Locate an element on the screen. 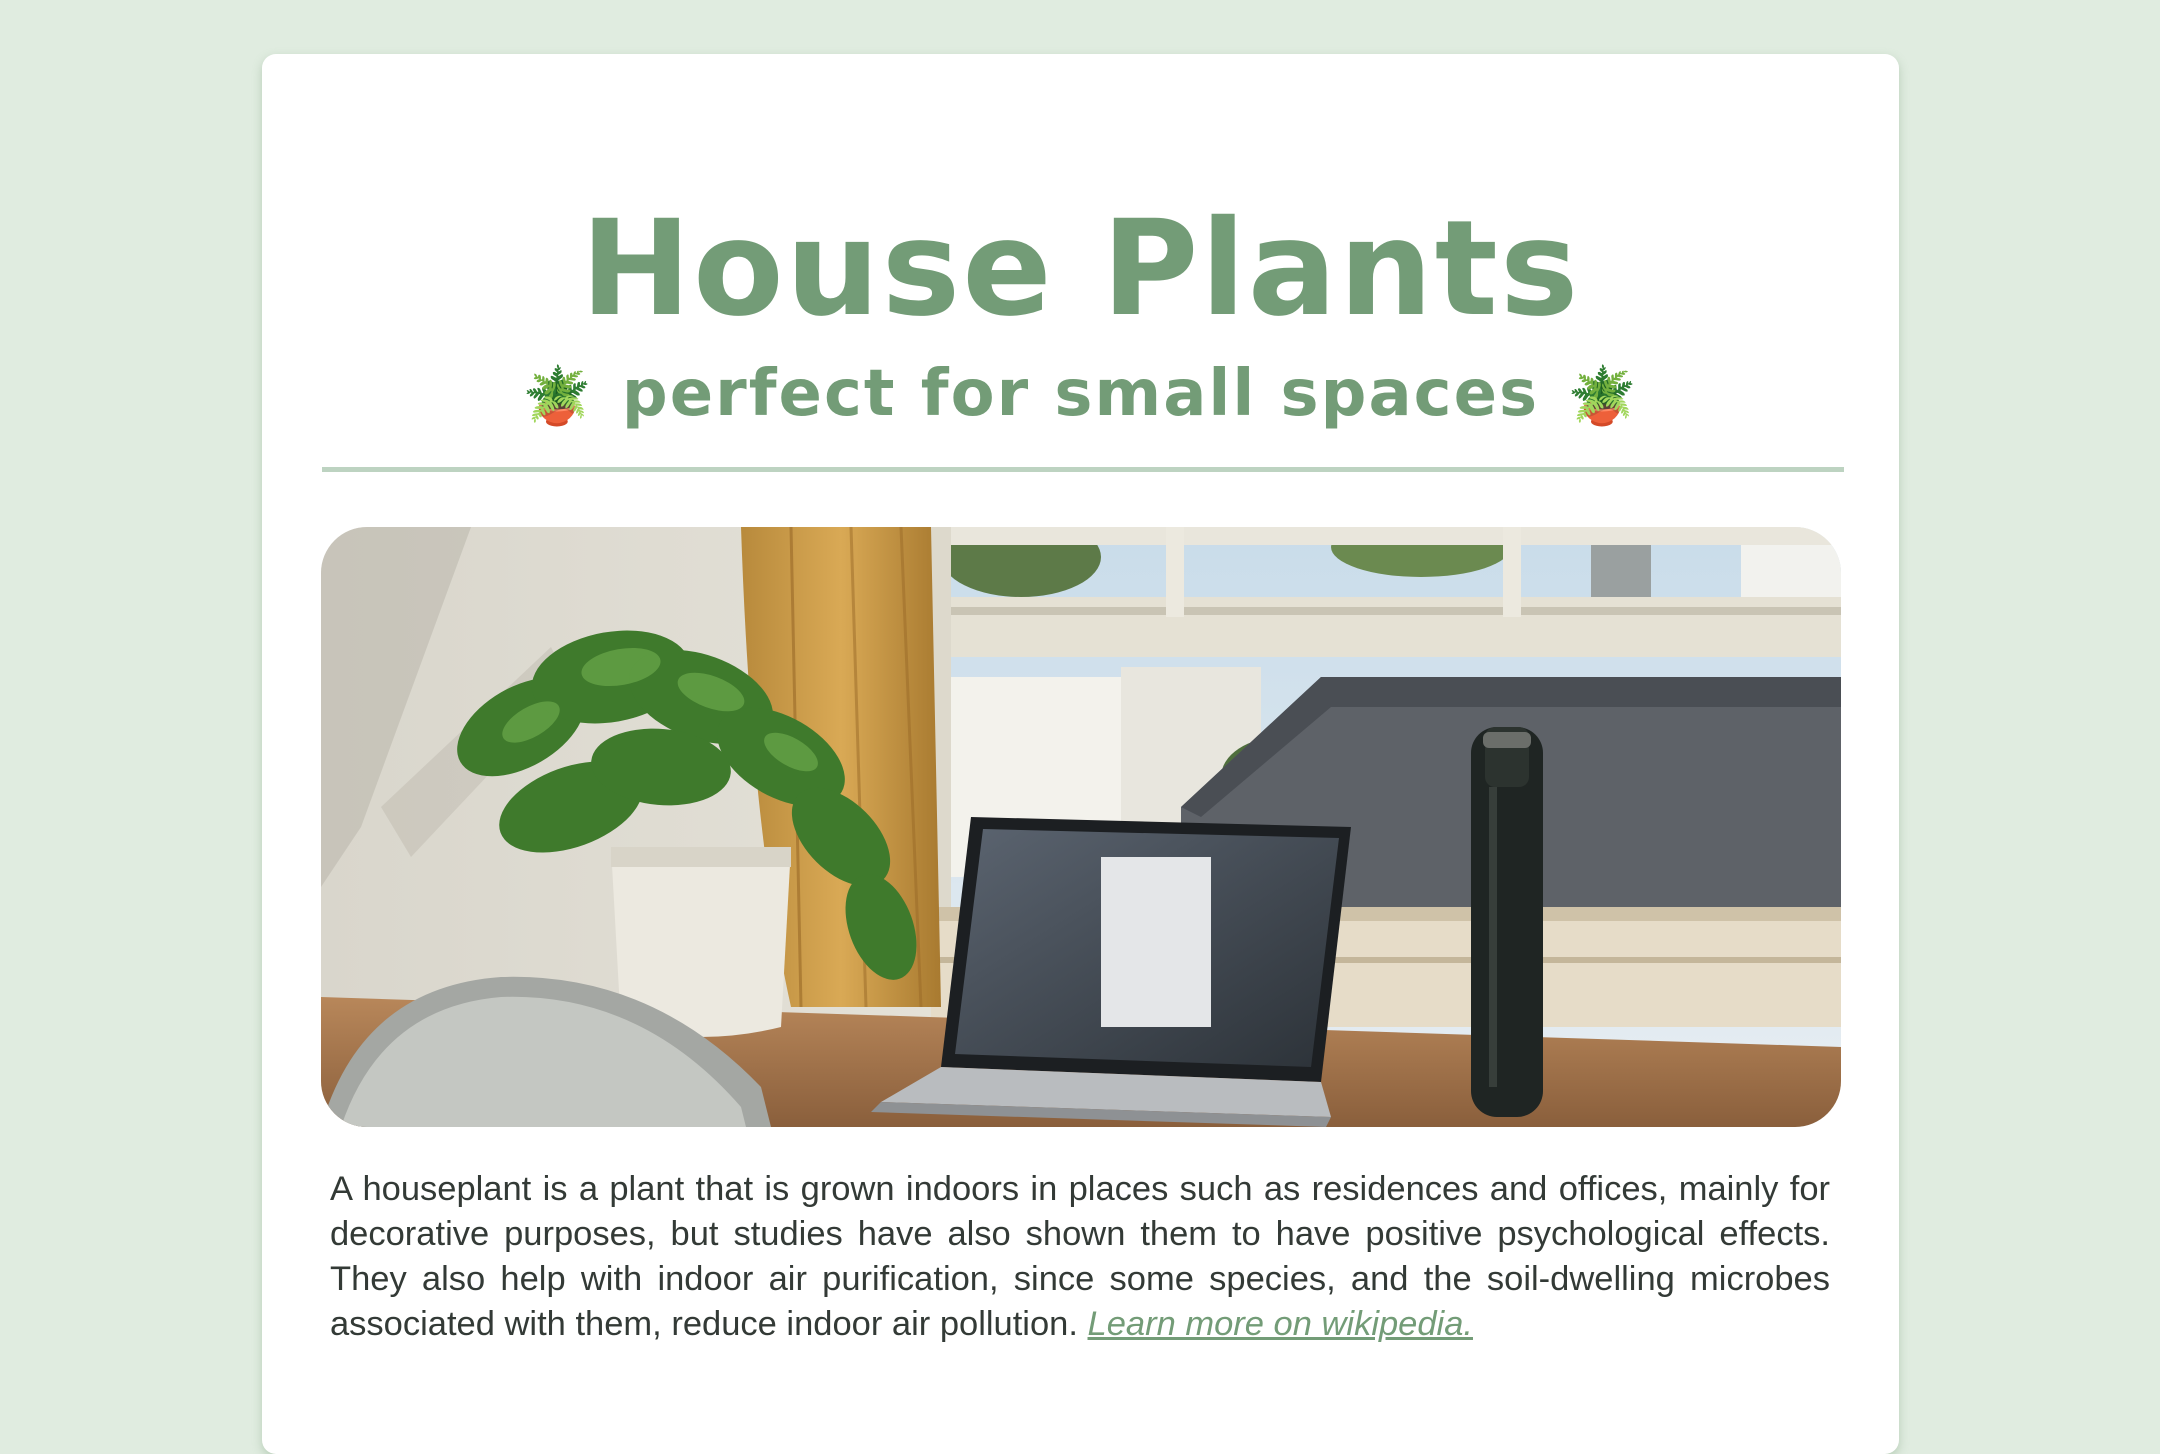  page-subtitle: 🪴 perfect for small spaces 🪴 is located at coordinates (1080, 395).